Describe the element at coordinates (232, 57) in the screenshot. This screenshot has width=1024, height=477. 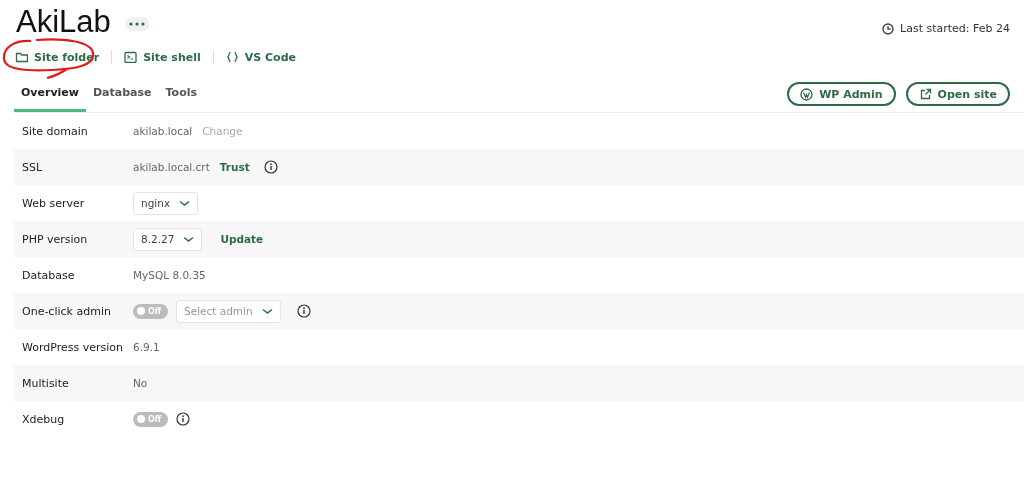
I see `braces-icon` at that location.